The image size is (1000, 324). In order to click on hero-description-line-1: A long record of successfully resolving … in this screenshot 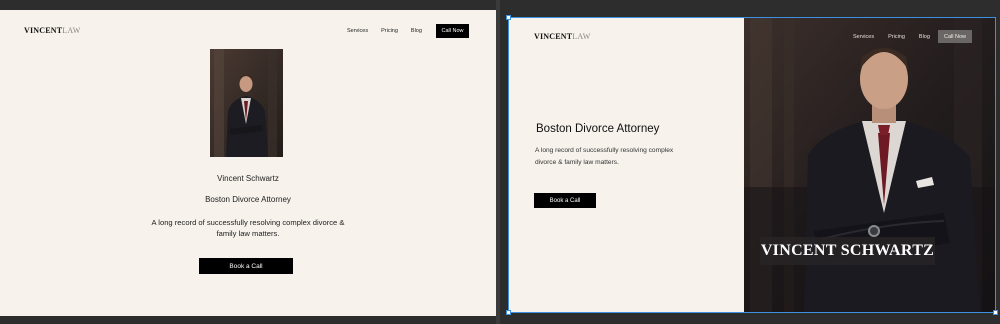, I will do `click(604, 150)`.